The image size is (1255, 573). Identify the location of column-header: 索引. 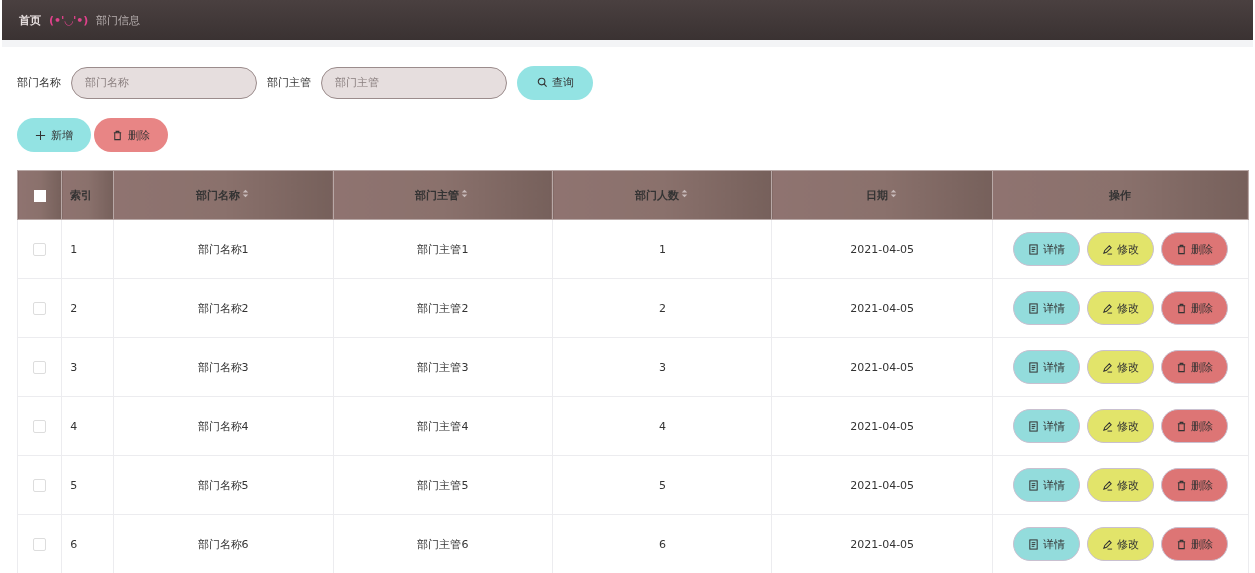
(87, 195).